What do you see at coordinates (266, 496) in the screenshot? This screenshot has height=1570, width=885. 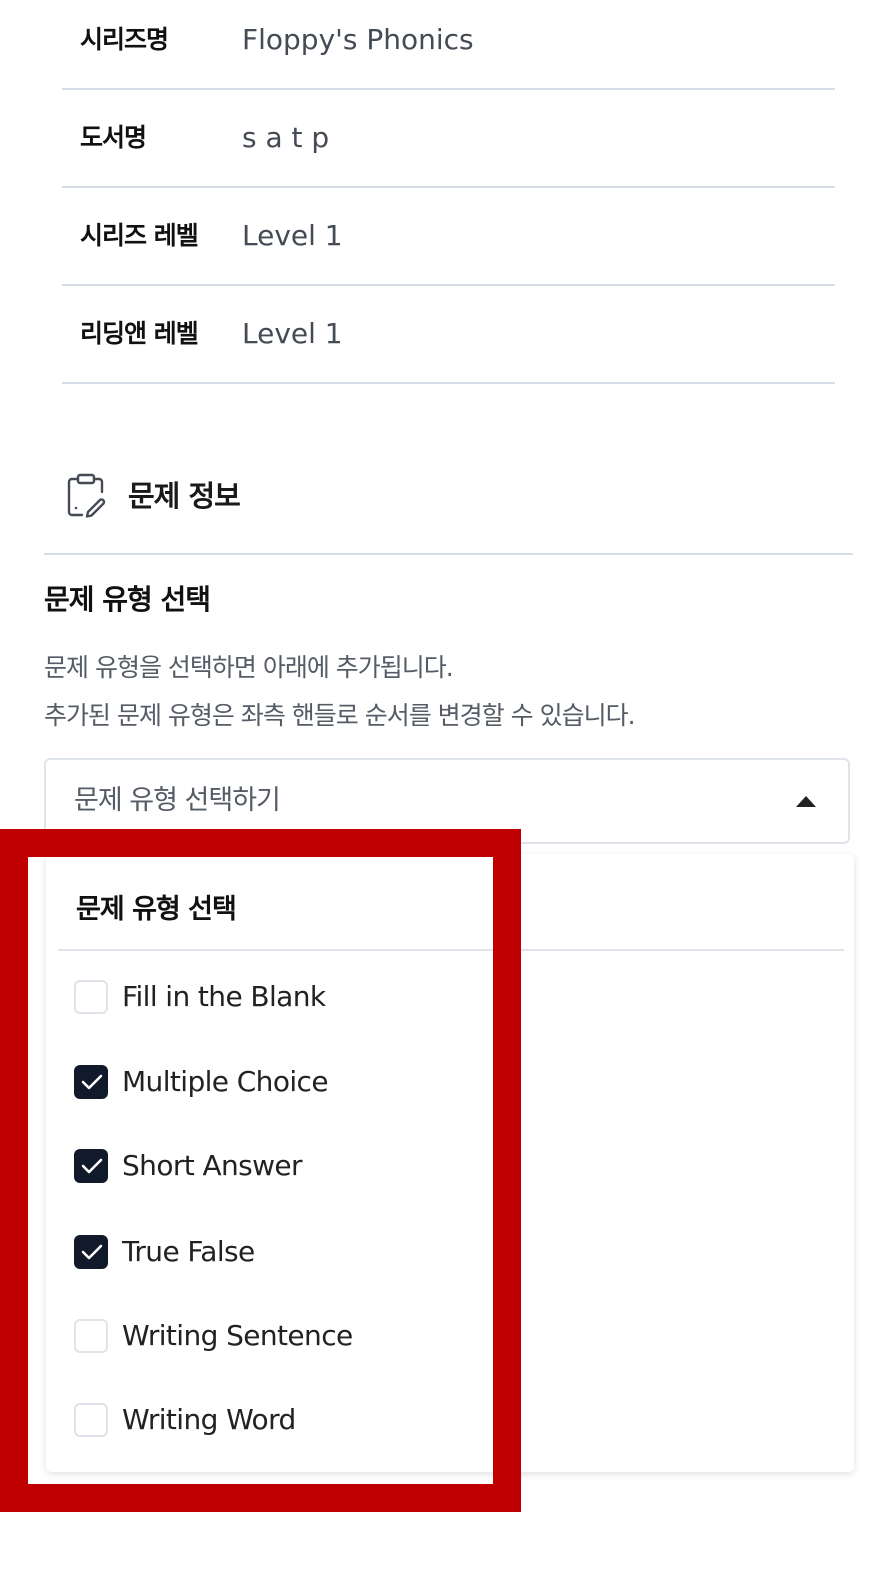 I see `question-info-header: 문제 정보` at bounding box center [266, 496].